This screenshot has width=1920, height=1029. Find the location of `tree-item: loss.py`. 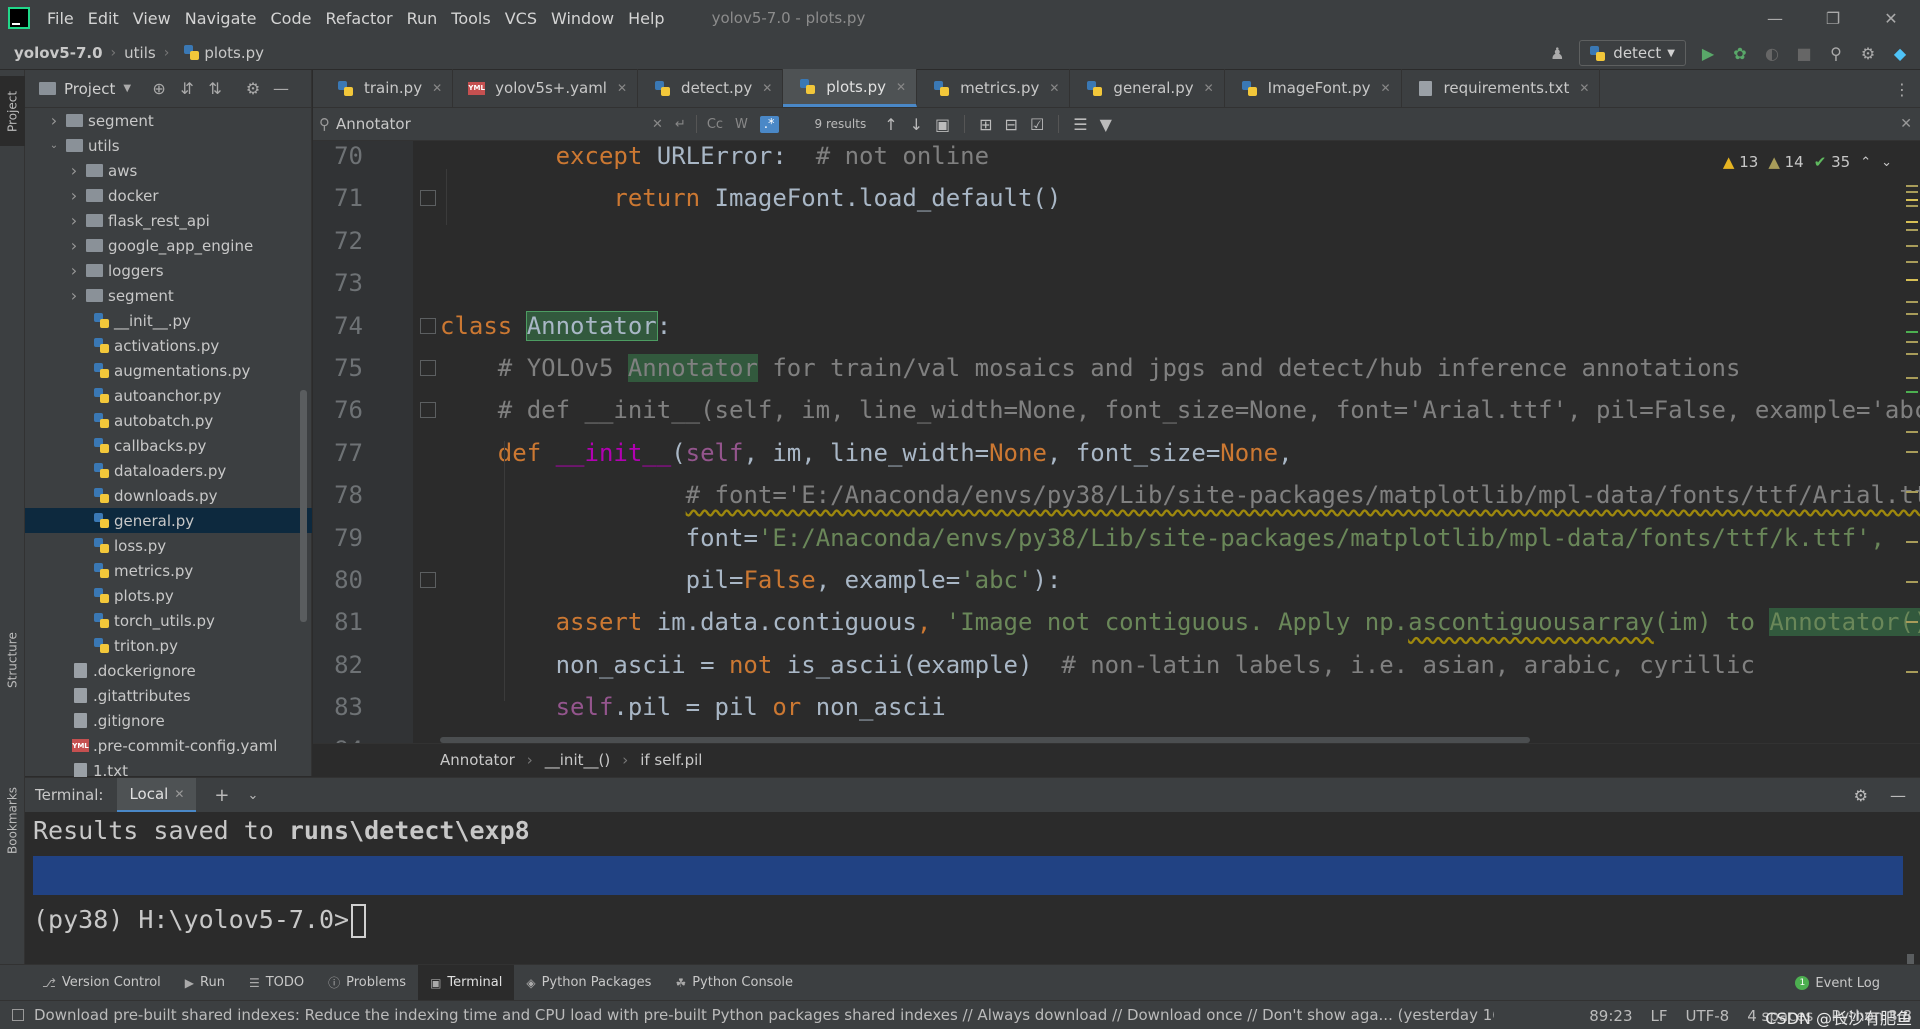

tree-item: loss.py is located at coordinates (168, 545).